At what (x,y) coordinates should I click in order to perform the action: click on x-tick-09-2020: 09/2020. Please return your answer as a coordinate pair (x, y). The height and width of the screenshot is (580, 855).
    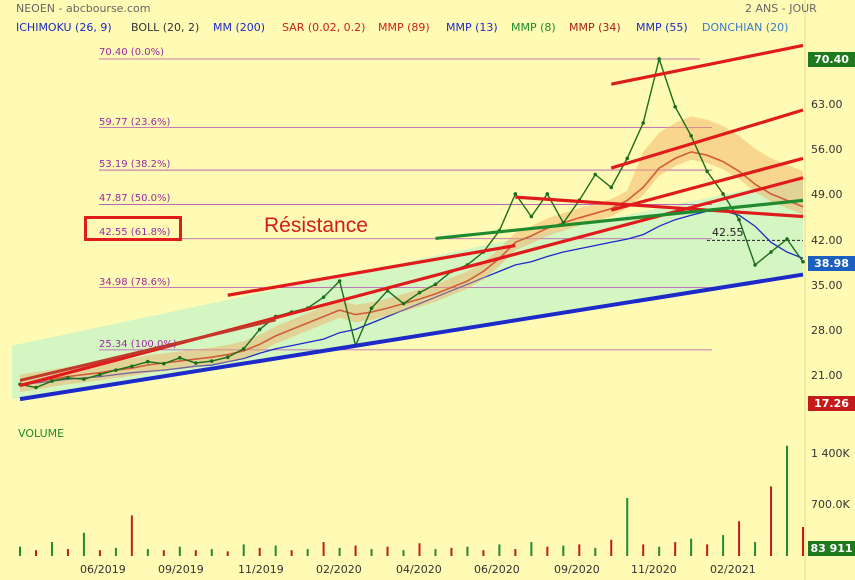
    Looking at the image, I should click on (577, 569).